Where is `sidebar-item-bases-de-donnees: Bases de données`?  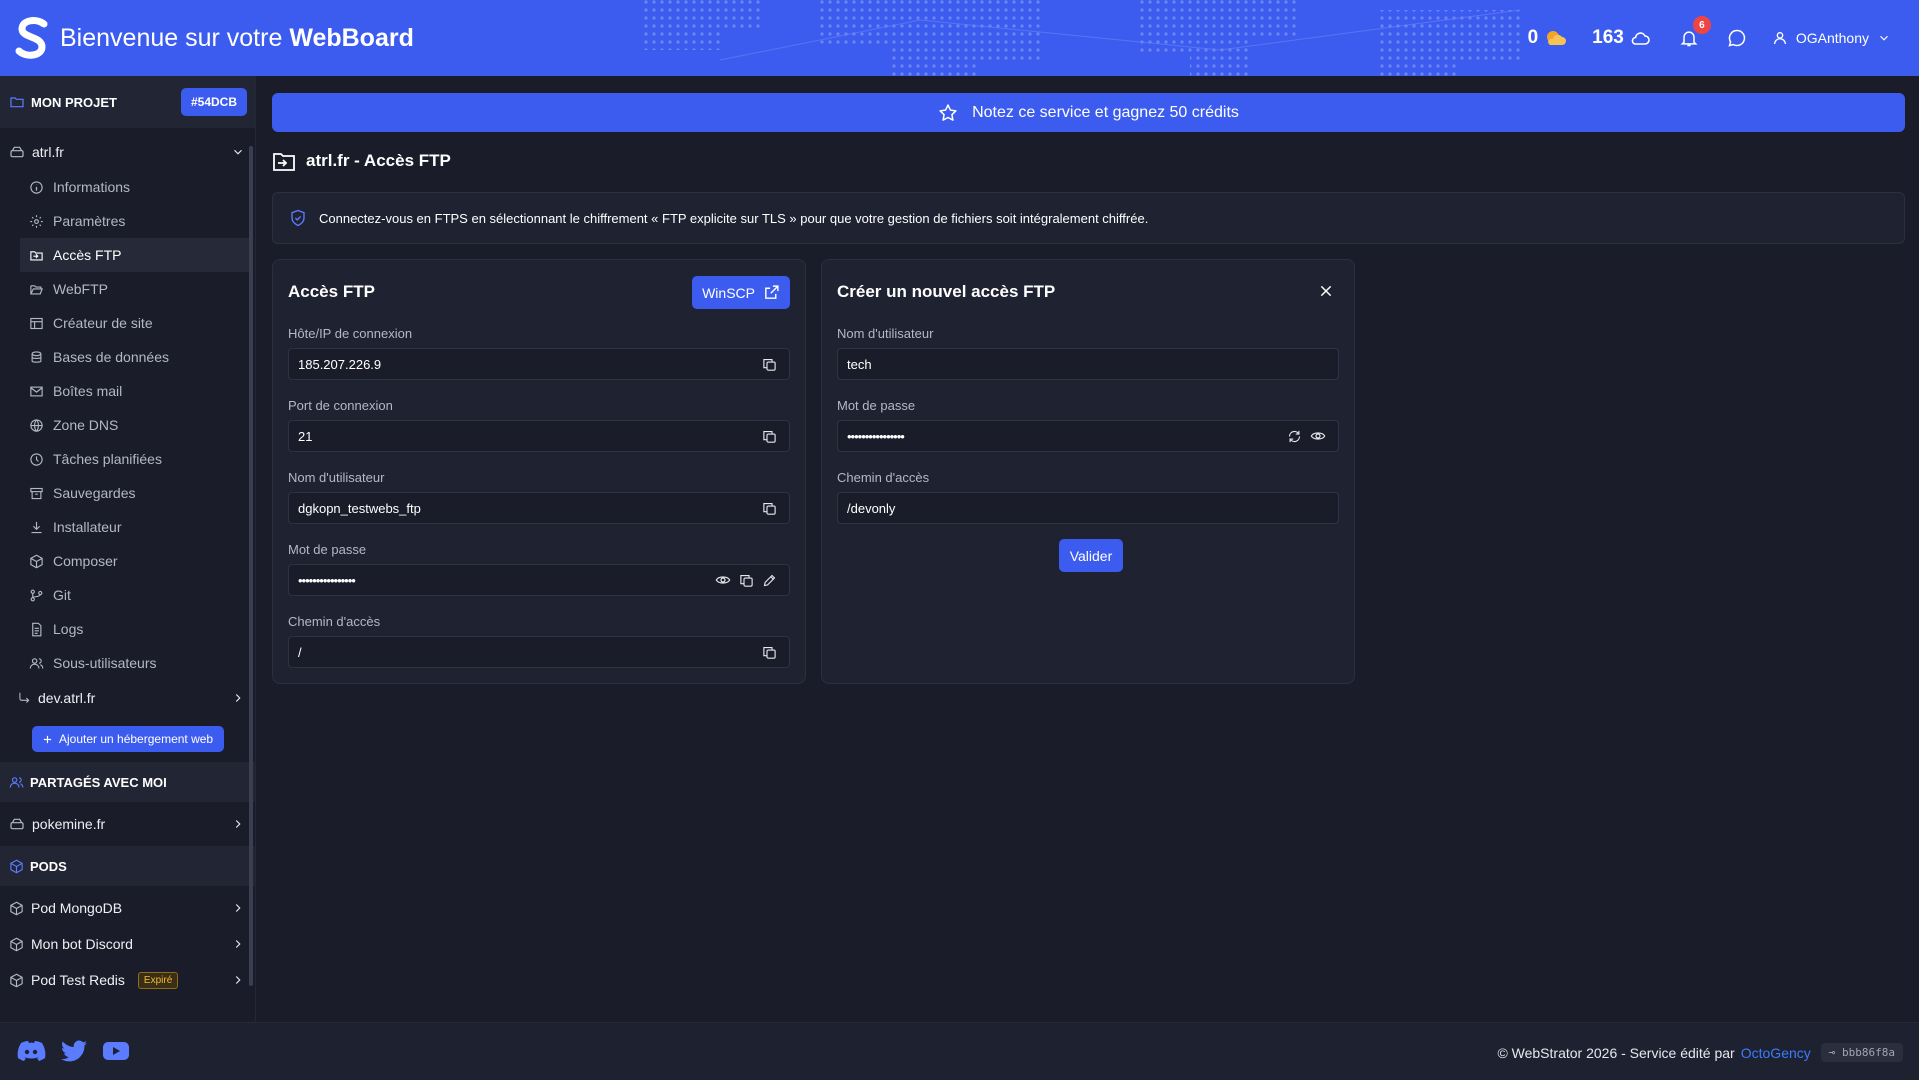
sidebar-item-bases-de-donnees: Bases de données is located at coordinates (135, 357).